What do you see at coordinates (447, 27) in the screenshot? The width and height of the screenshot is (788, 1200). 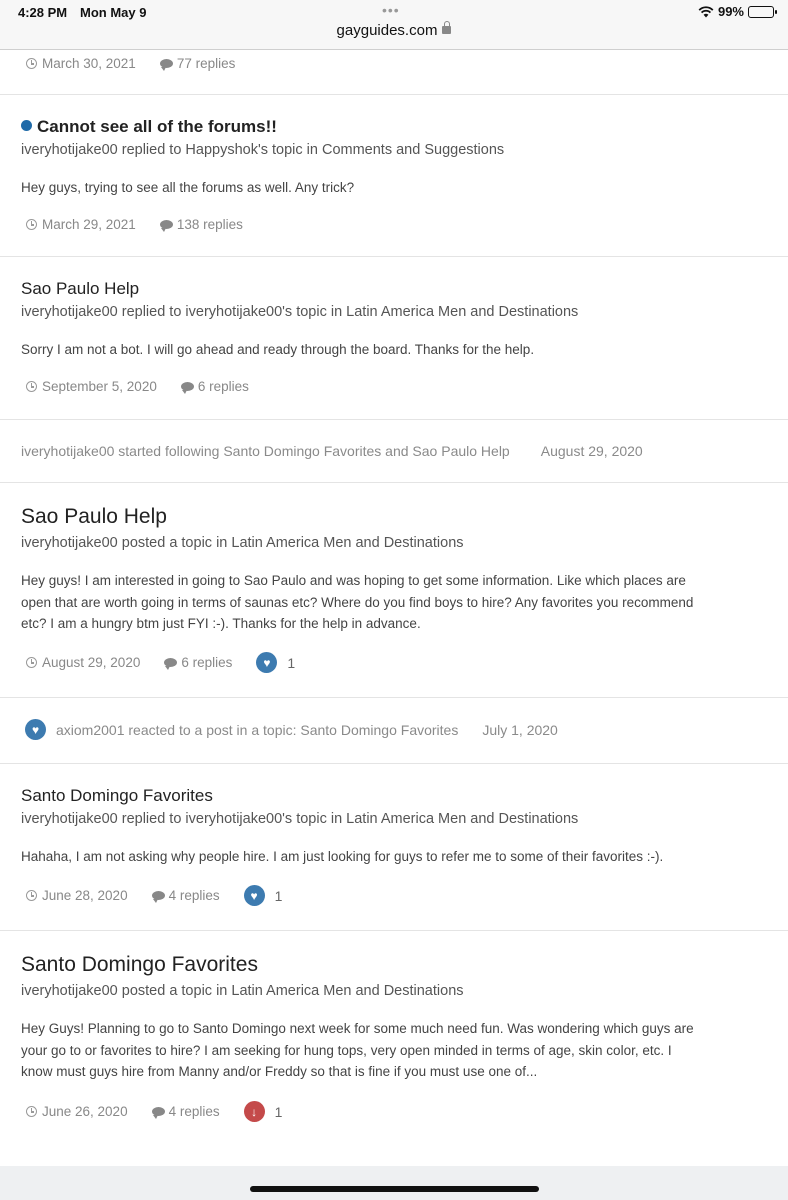 I see `lock-icon` at bounding box center [447, 27].